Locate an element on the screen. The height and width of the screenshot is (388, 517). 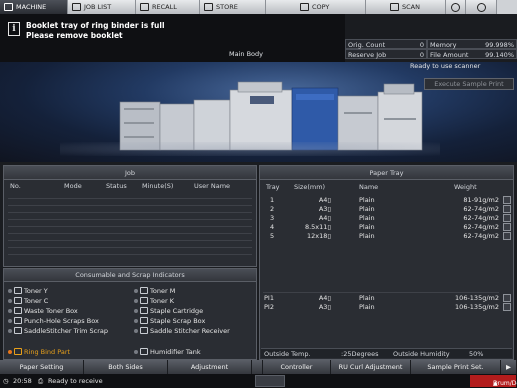
top-tab-bar: MACHINE JOB LIST RECALL STORE COPY SCAN is located at coordinates (258, 7).